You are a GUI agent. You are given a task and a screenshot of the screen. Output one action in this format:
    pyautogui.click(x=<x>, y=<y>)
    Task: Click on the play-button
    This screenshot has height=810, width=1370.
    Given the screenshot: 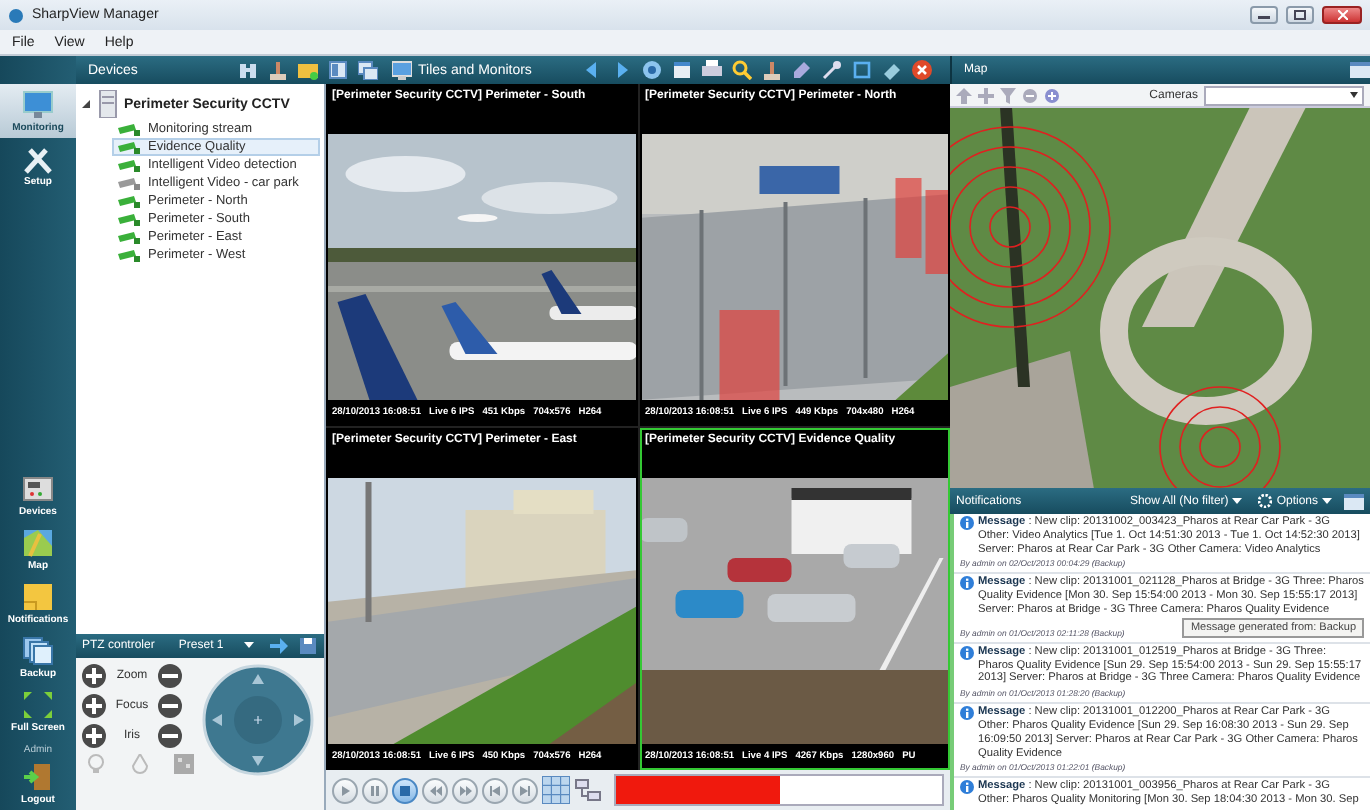 What is the action you would take?
    pyautogui.click(x=345, y=790)
    